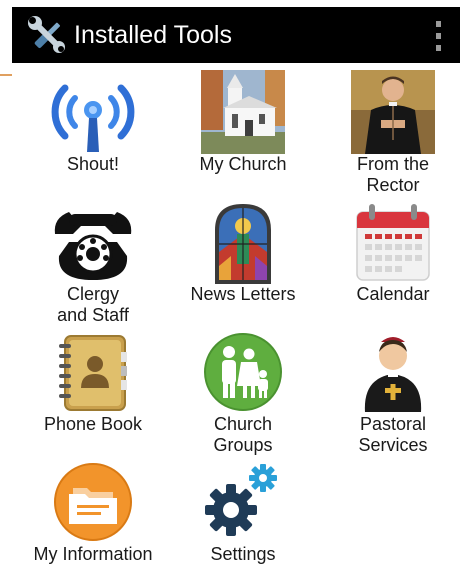  Describe the element at coordinates (153, 35) in the screenshot. I see `app-title: Installed Tools` at that location.